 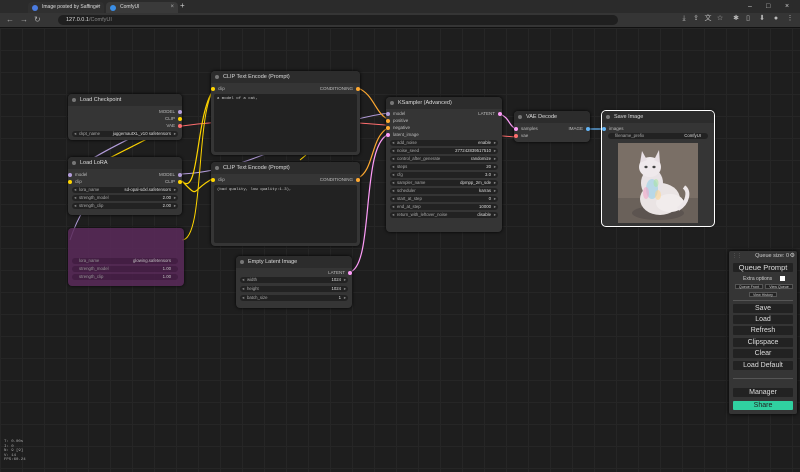 I want to click on node-title: CLIP Text Encode (Prompt), so click(x=285, y=77).